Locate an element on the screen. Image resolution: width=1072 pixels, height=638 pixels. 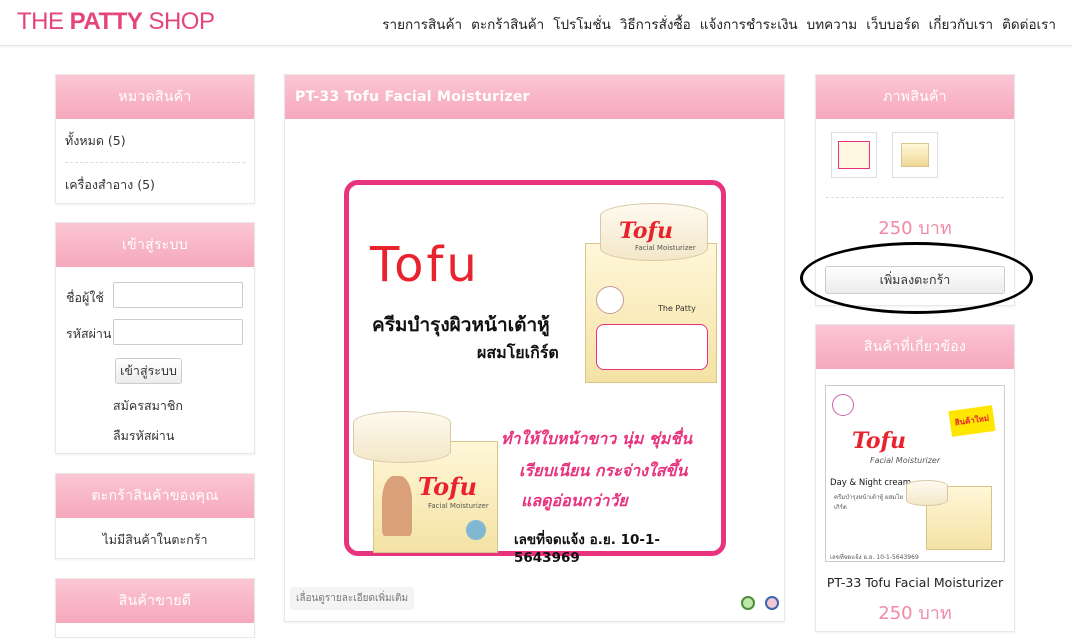
image-benefit-1: ทำให้ใบหน้าขาว นุ่ม ชุ่มชื่น is located at coordinates (597, 438).